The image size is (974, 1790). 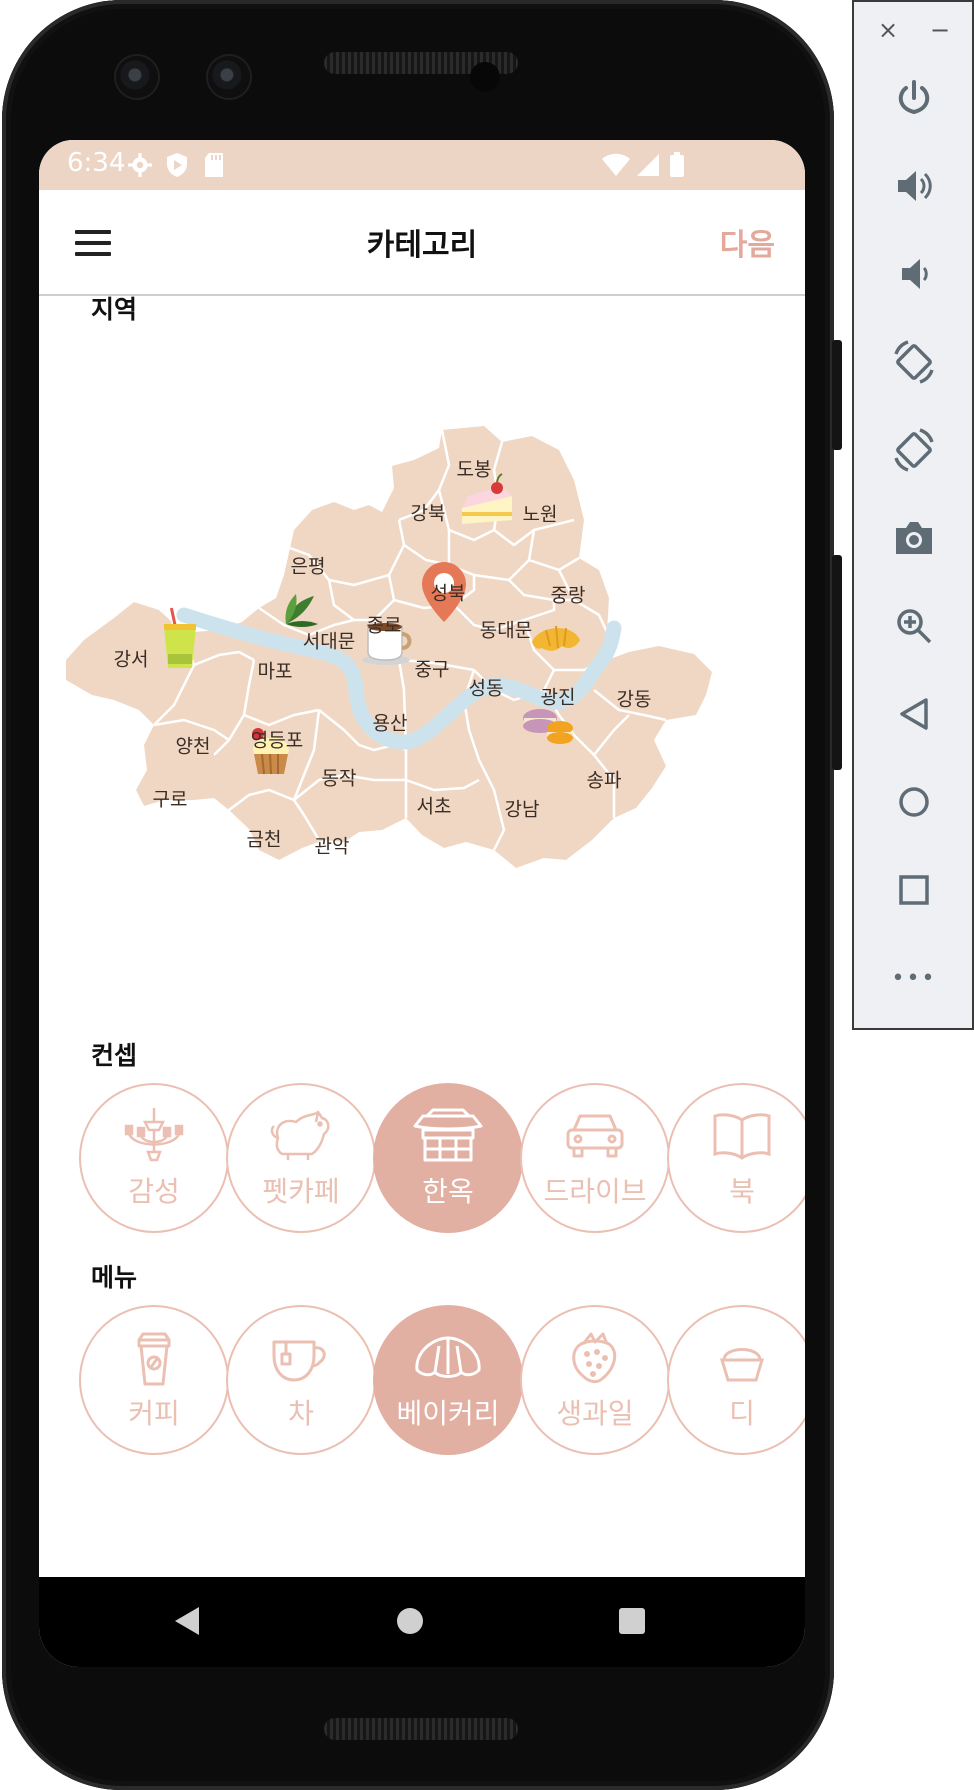 I want to click on menu-chip-label: 생과일, so click(x=595, y=1413).